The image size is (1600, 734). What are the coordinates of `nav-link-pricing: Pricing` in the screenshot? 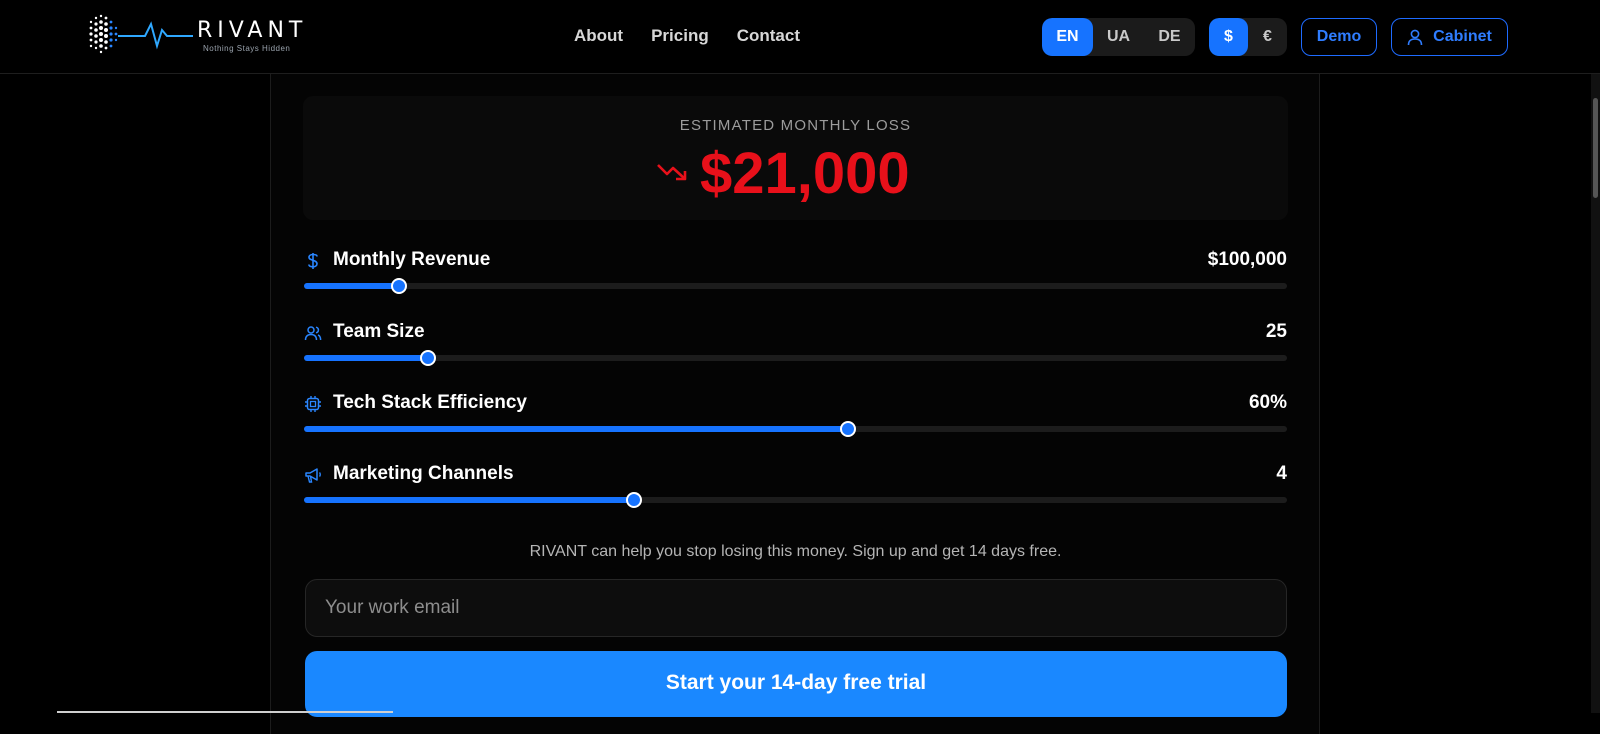 It's located at (680, 36).